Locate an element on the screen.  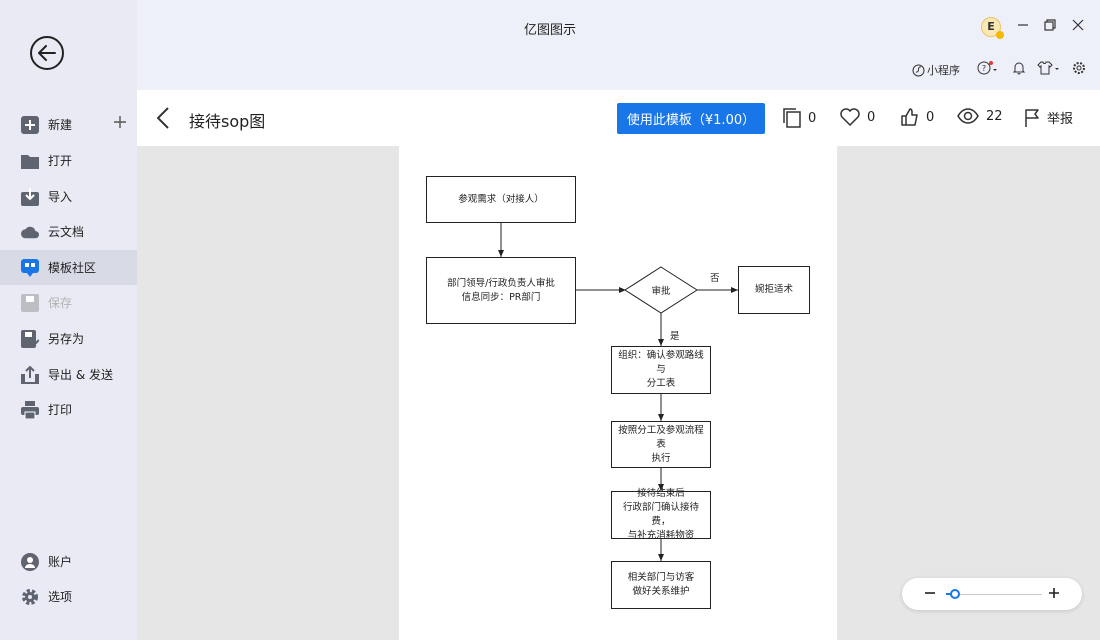
page-title: 接待sop图 is located at coordinates (227, 121).